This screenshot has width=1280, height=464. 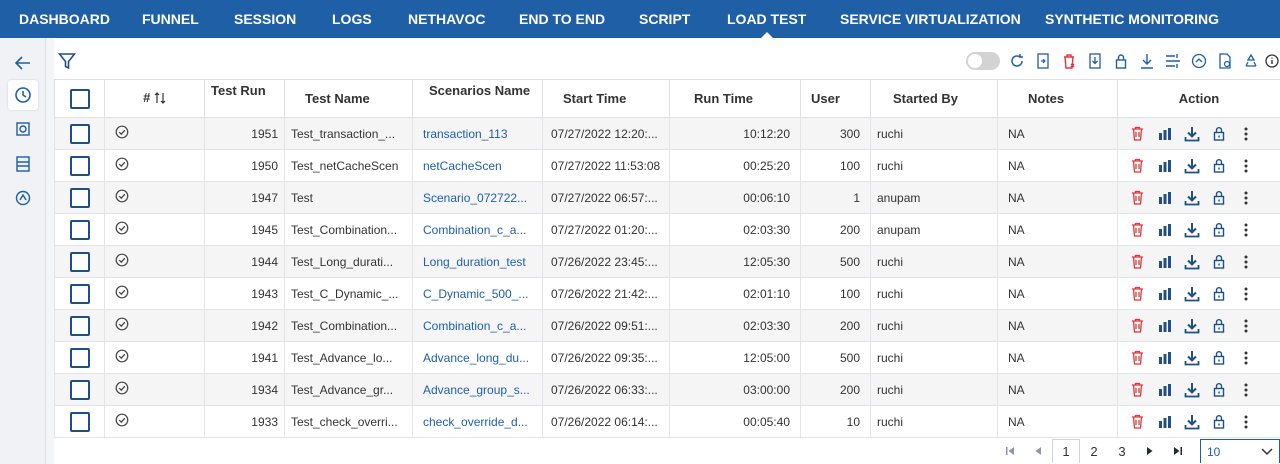 What do you see at coordinates (244, 133) in the screenshot?
I see `test-run-cell: 1951` at bounding box center [244, 133].